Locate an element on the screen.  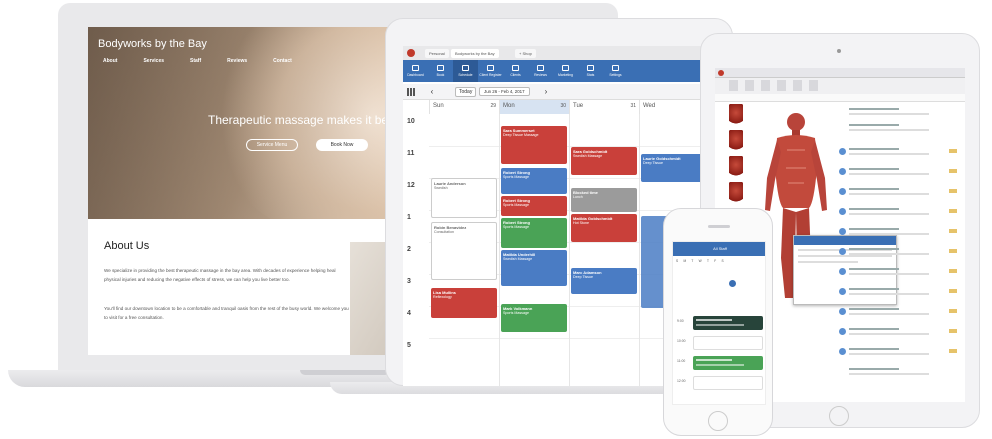
list-item: 9:00 is located at coordinates (720, 323).